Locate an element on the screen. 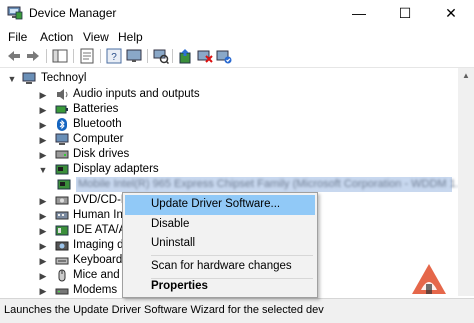 The image size is (474, 323). tree-item-label: Disk drives is located at coordinates (101, 154).